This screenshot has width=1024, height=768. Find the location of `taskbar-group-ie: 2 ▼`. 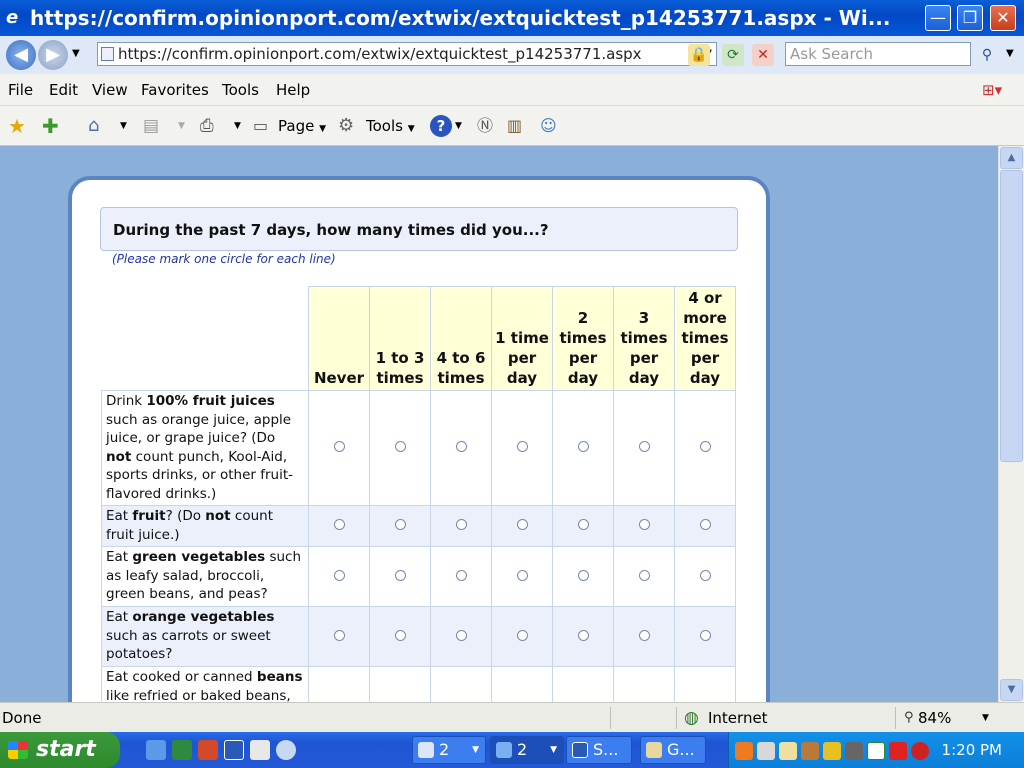

taskbar-group-ie: 2 ▼ is located at coordinates (527, 750).